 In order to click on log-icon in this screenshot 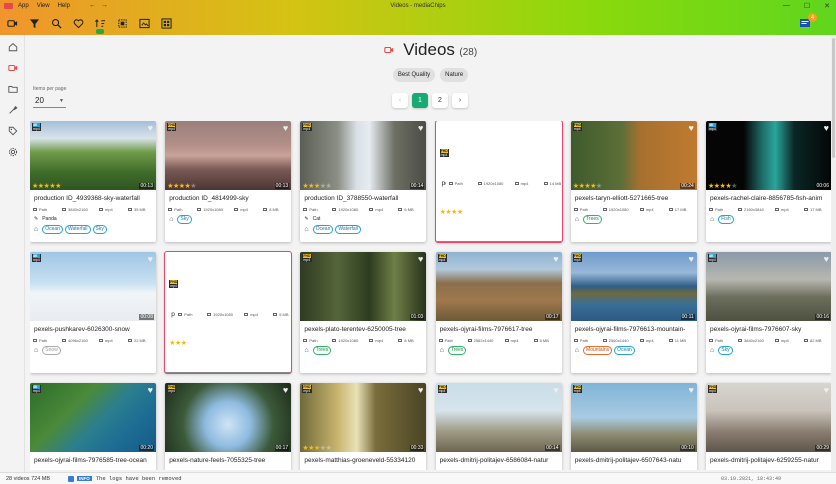, I will do `click(71, 478)`.